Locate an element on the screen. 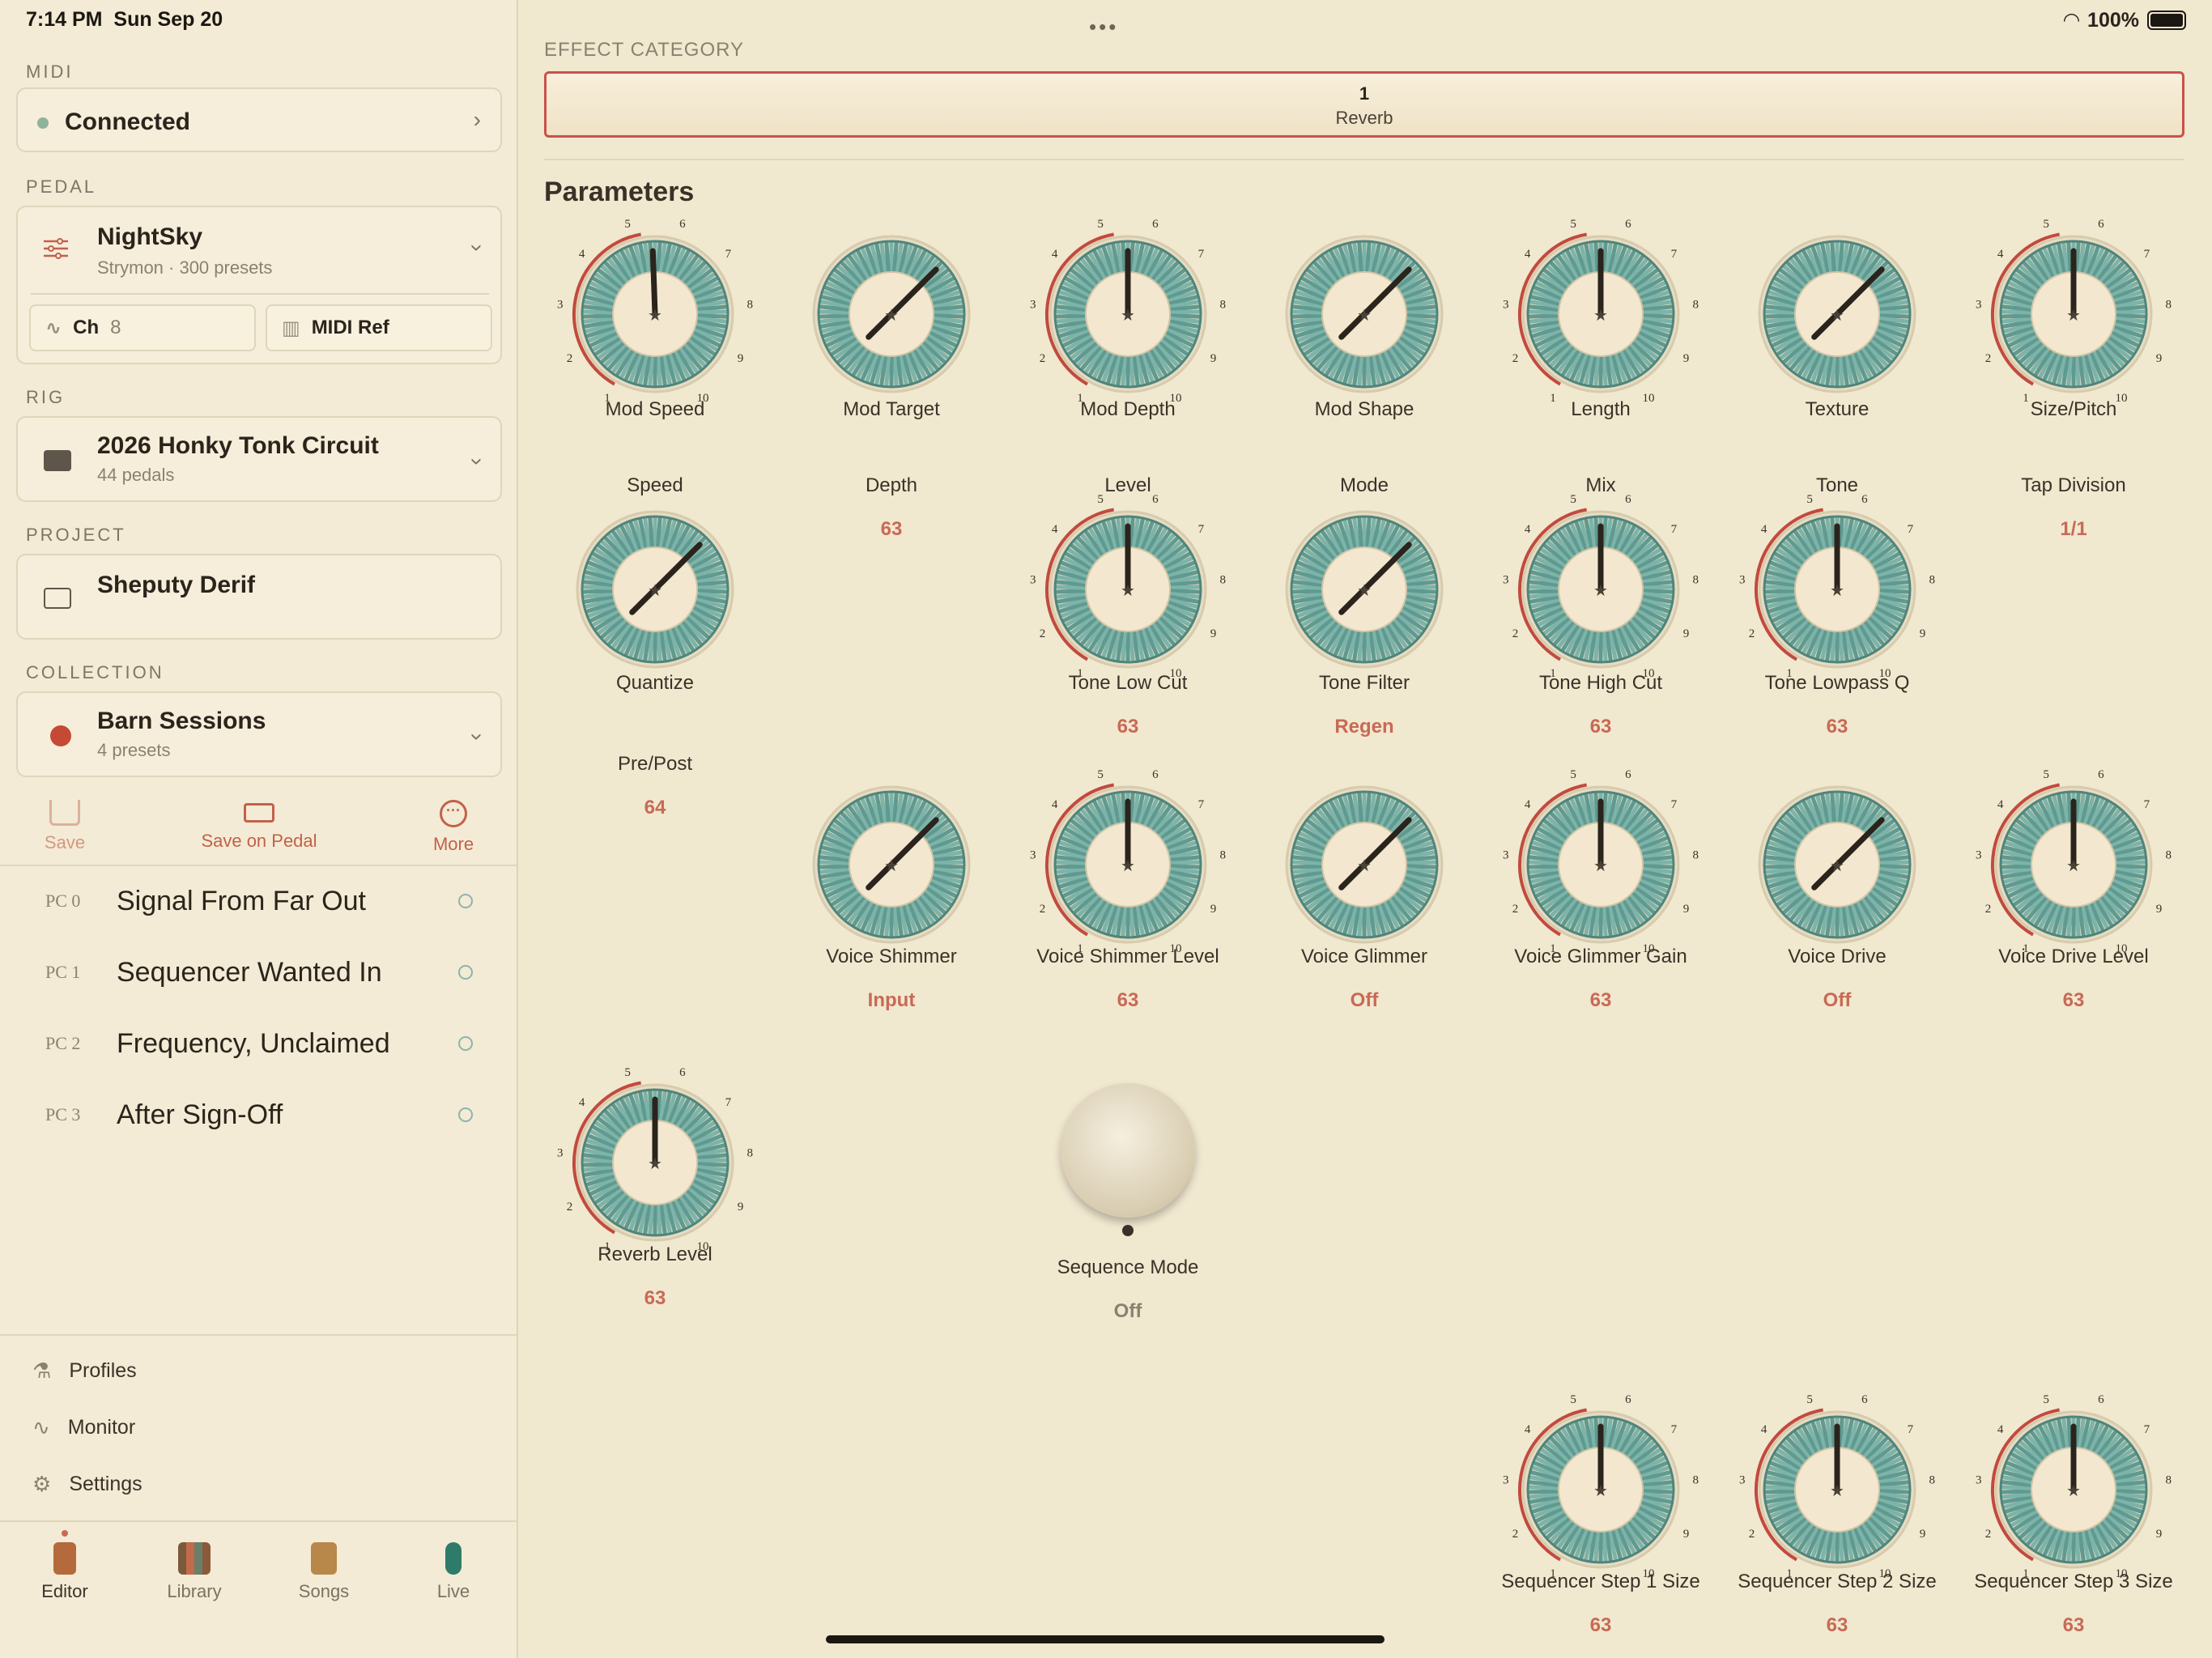 The width and height of the screenshot is (2212, 1658). tab-editor: Editor is located at coordinates (65, 1572).